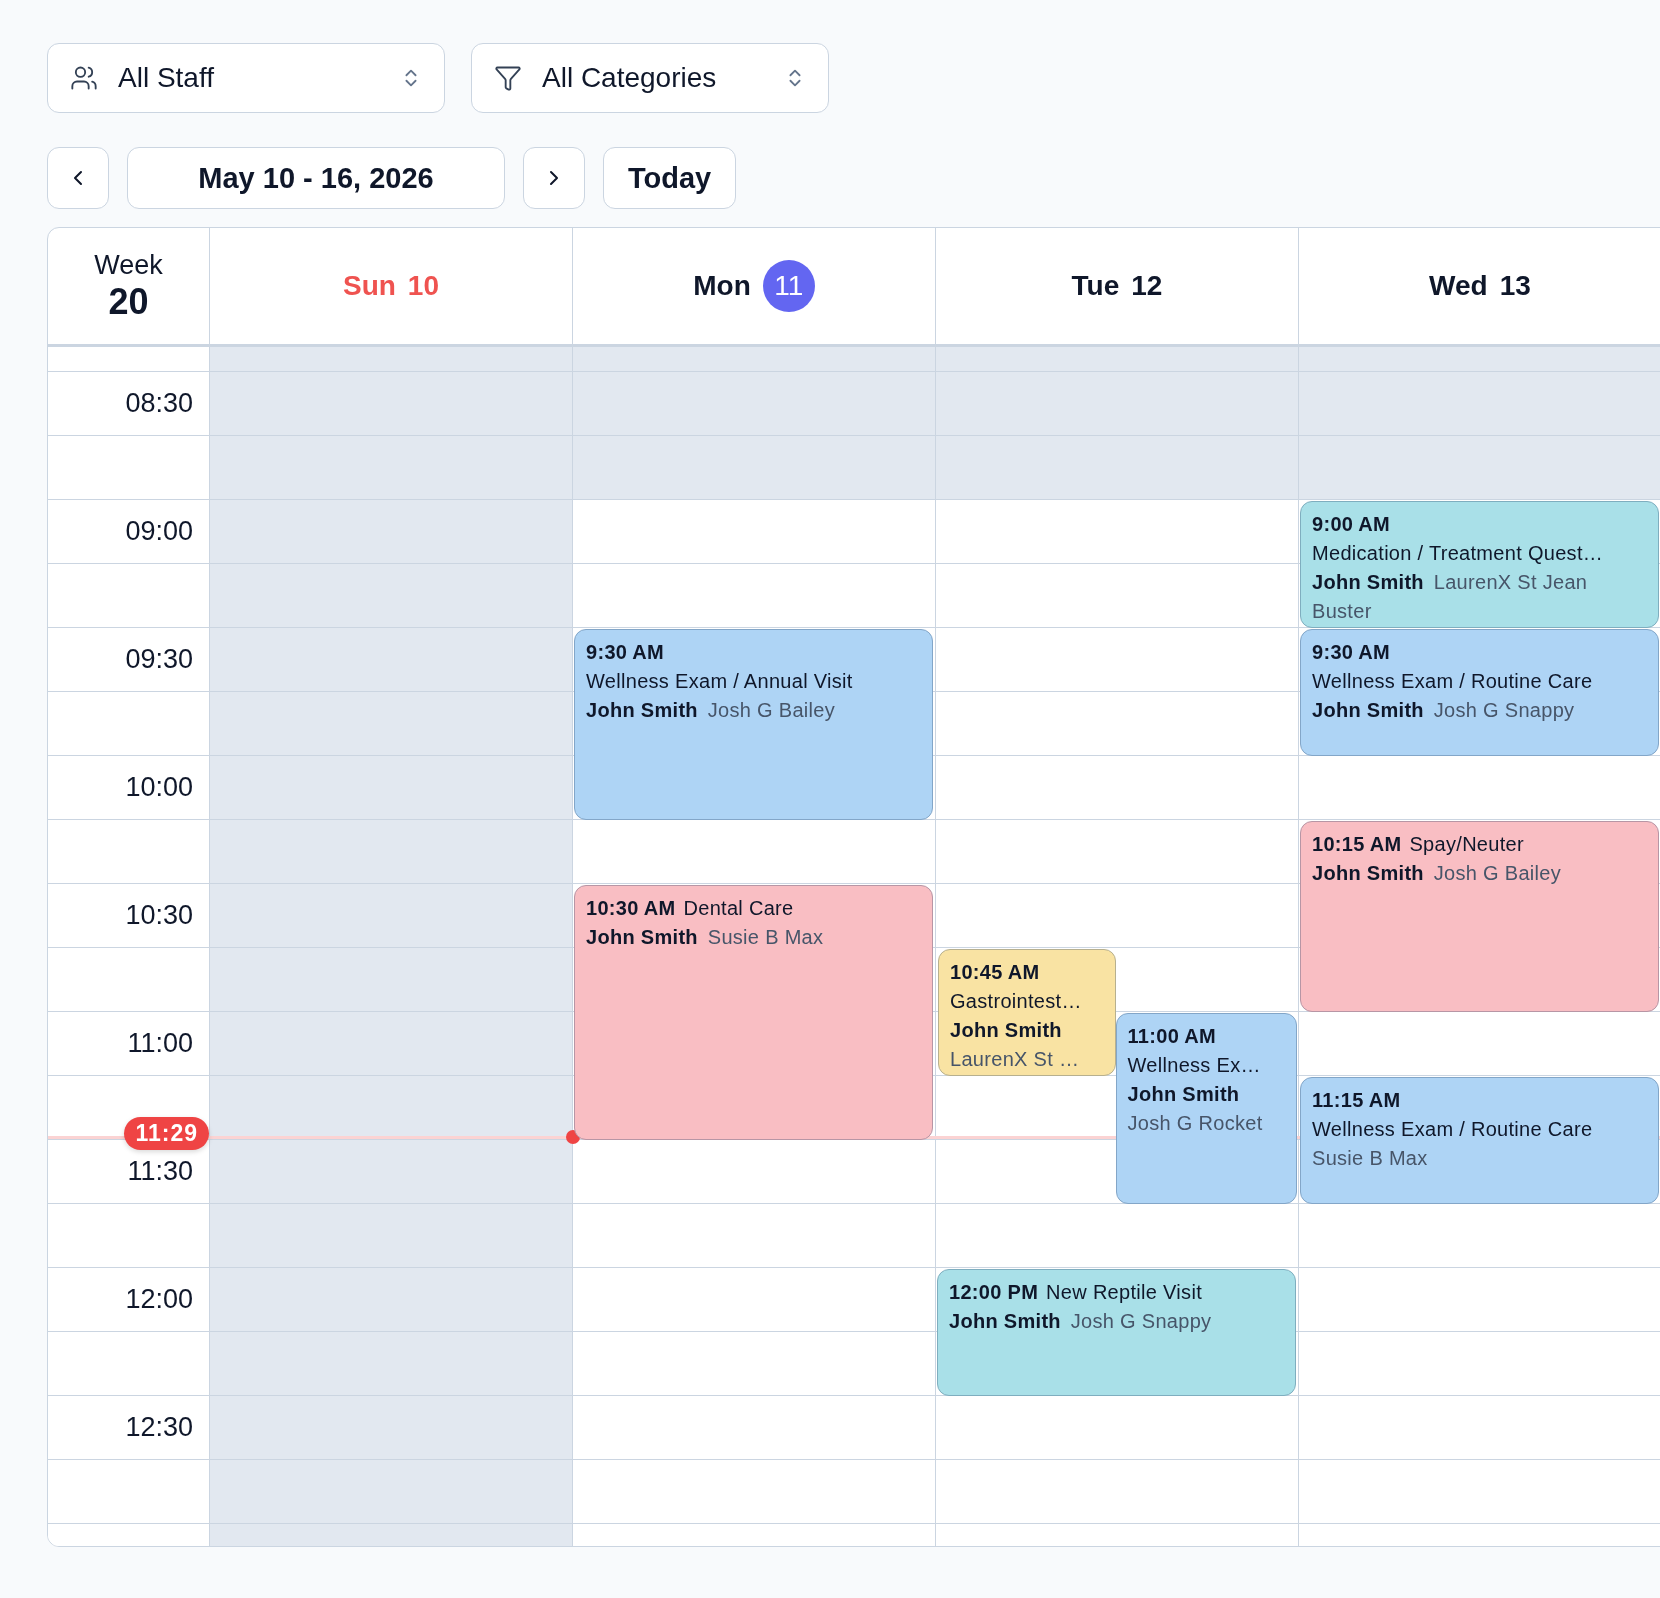 Image resolution: width=1660 pixels, height=1598 pixels. I want to click on time-label: 12:00, so click(159, 1299).